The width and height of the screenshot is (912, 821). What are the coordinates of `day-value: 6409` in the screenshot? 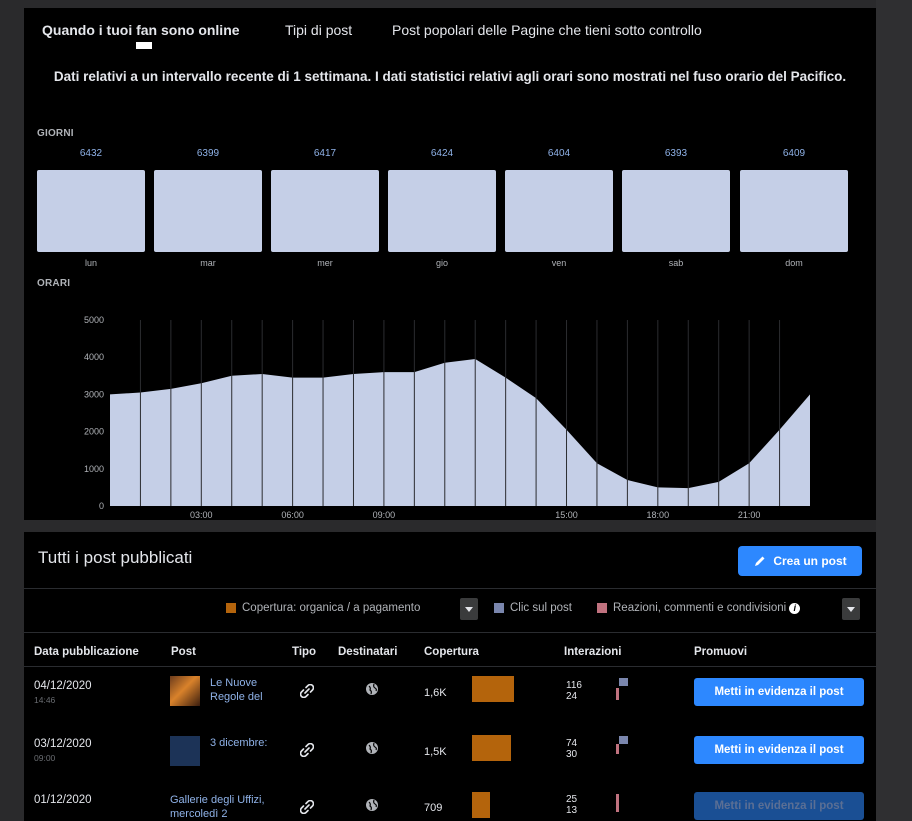 It's located at (794, 153).